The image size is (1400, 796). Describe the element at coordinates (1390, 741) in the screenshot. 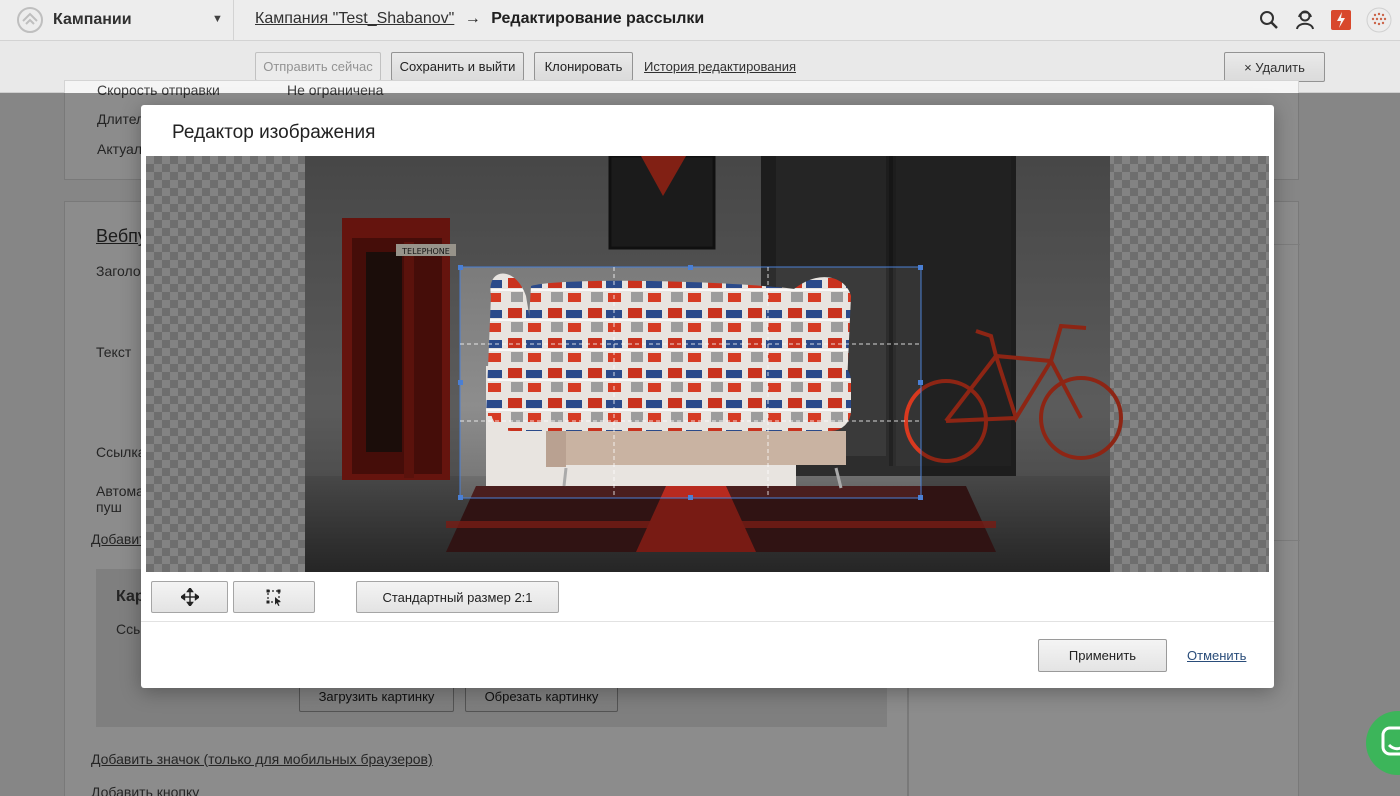

I see `chat-icon` at that location.